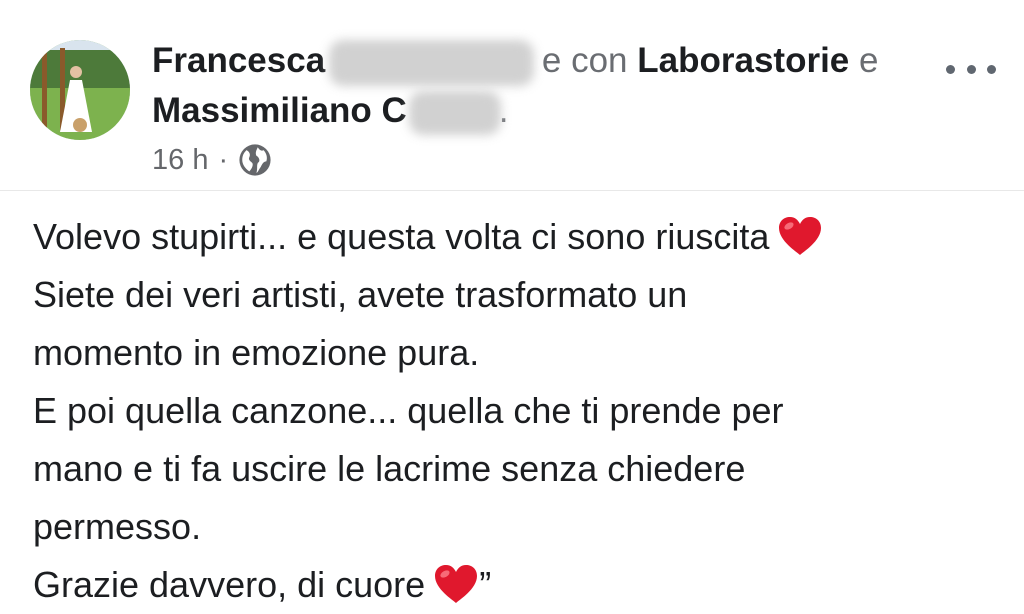  I want to click on more-options-icon, so click(971, 69).